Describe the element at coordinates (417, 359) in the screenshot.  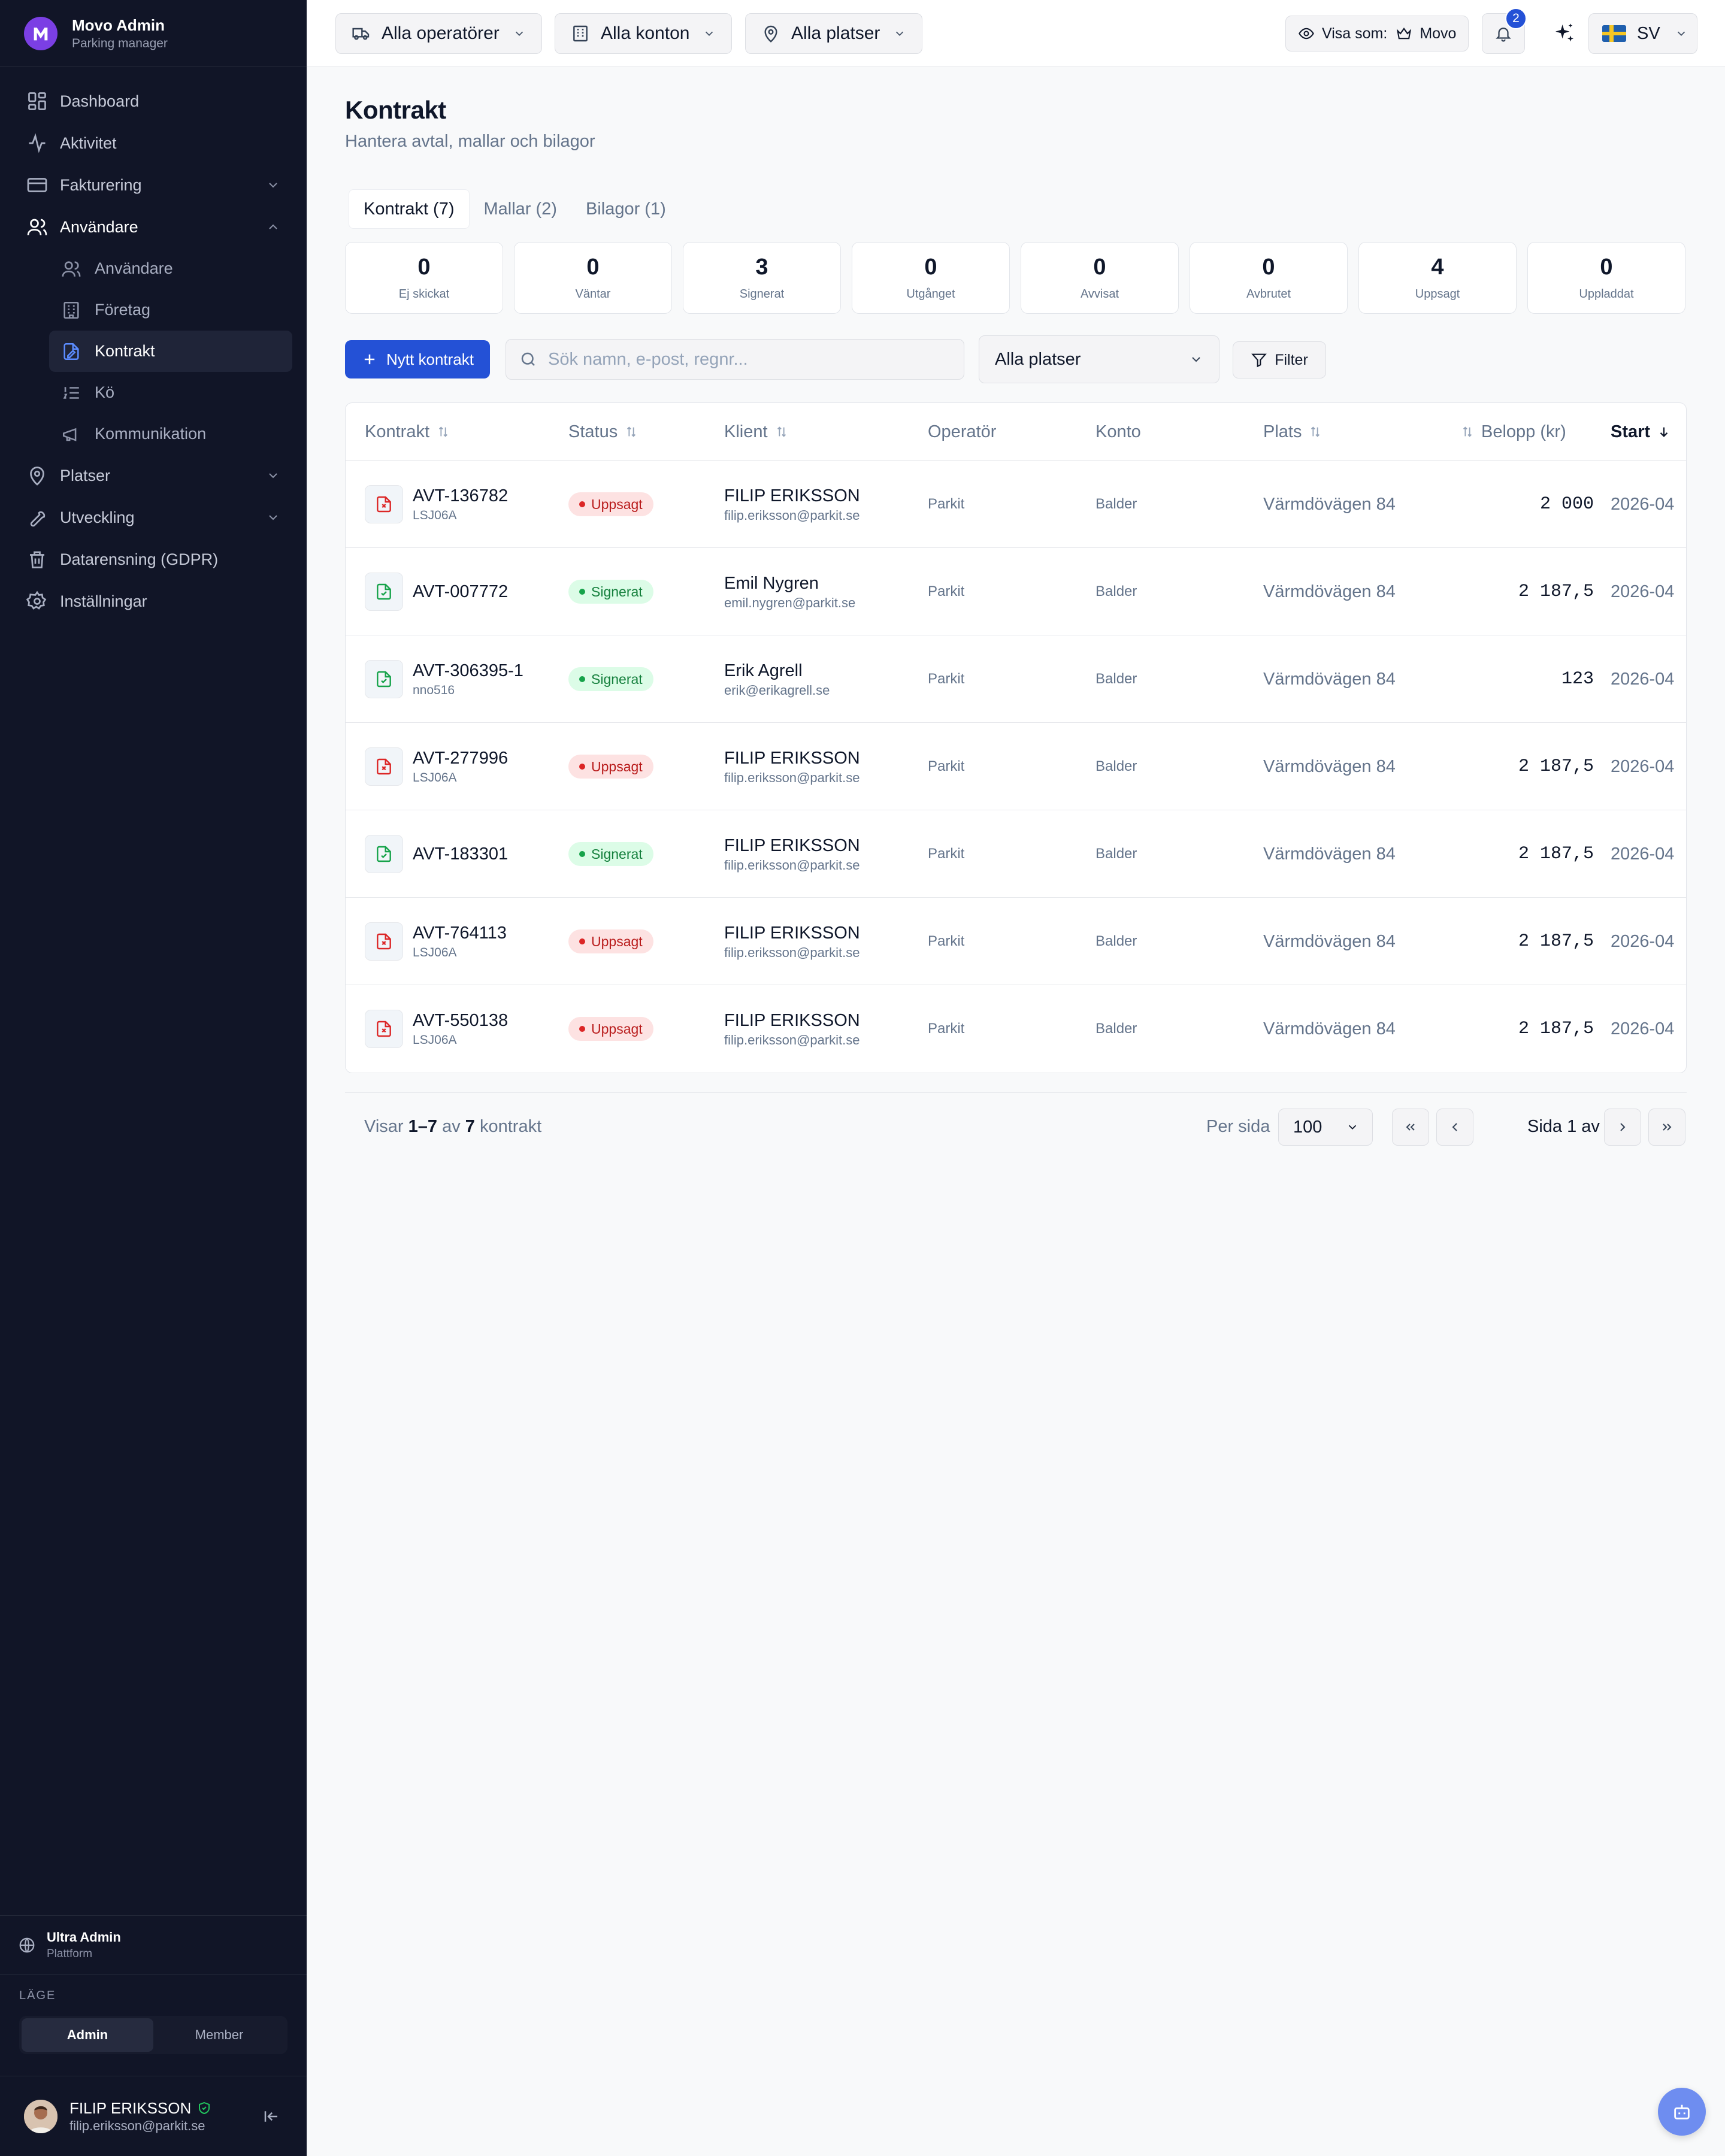
I see `new-contract-button: Nytt kontrakt` at that location.